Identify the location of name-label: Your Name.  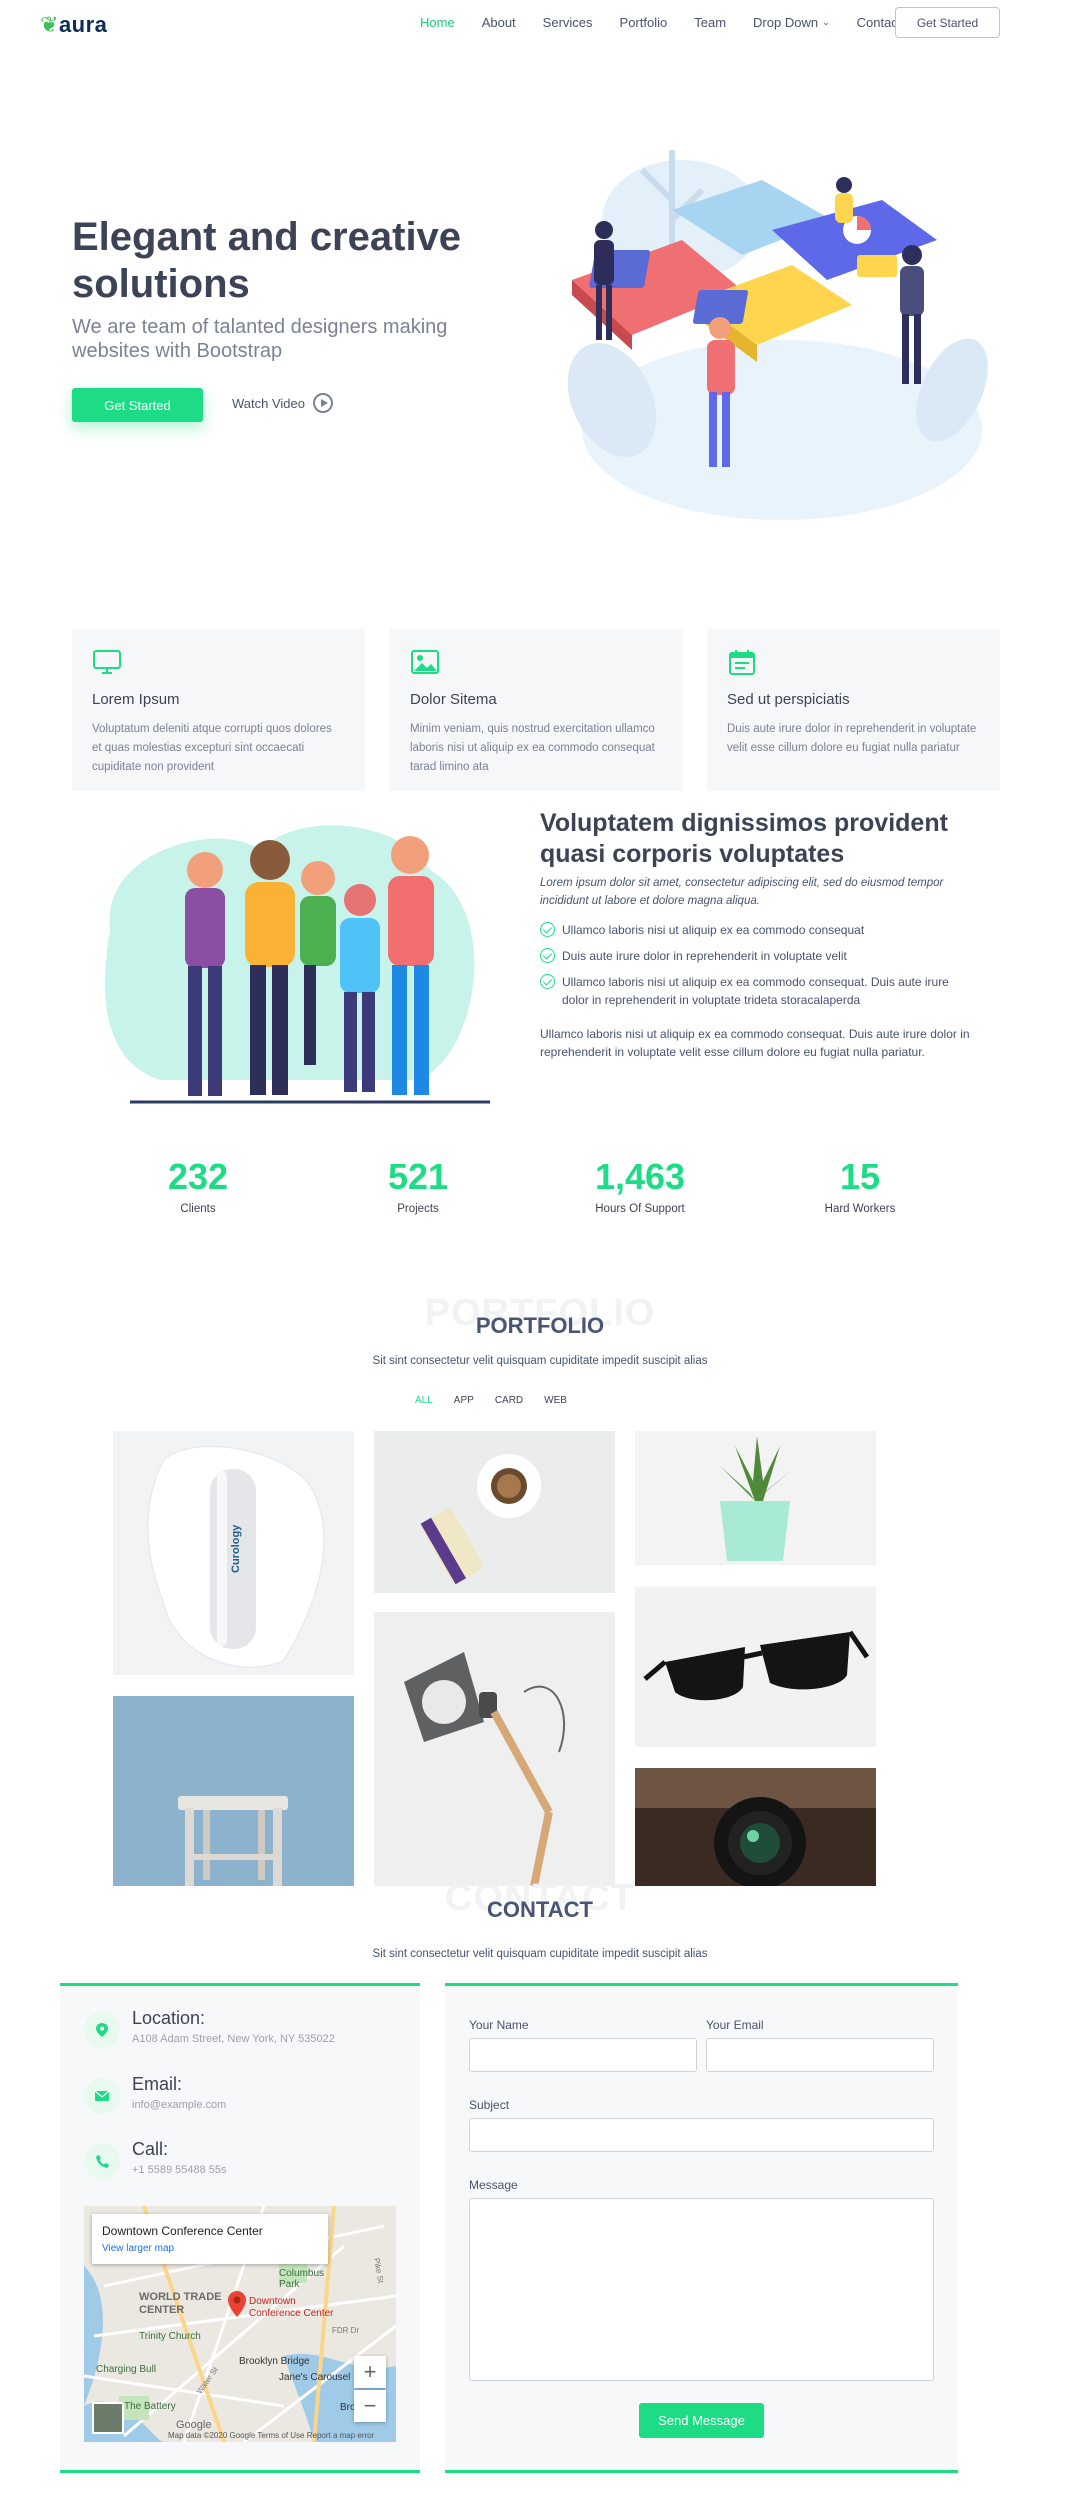
(499, 2025).